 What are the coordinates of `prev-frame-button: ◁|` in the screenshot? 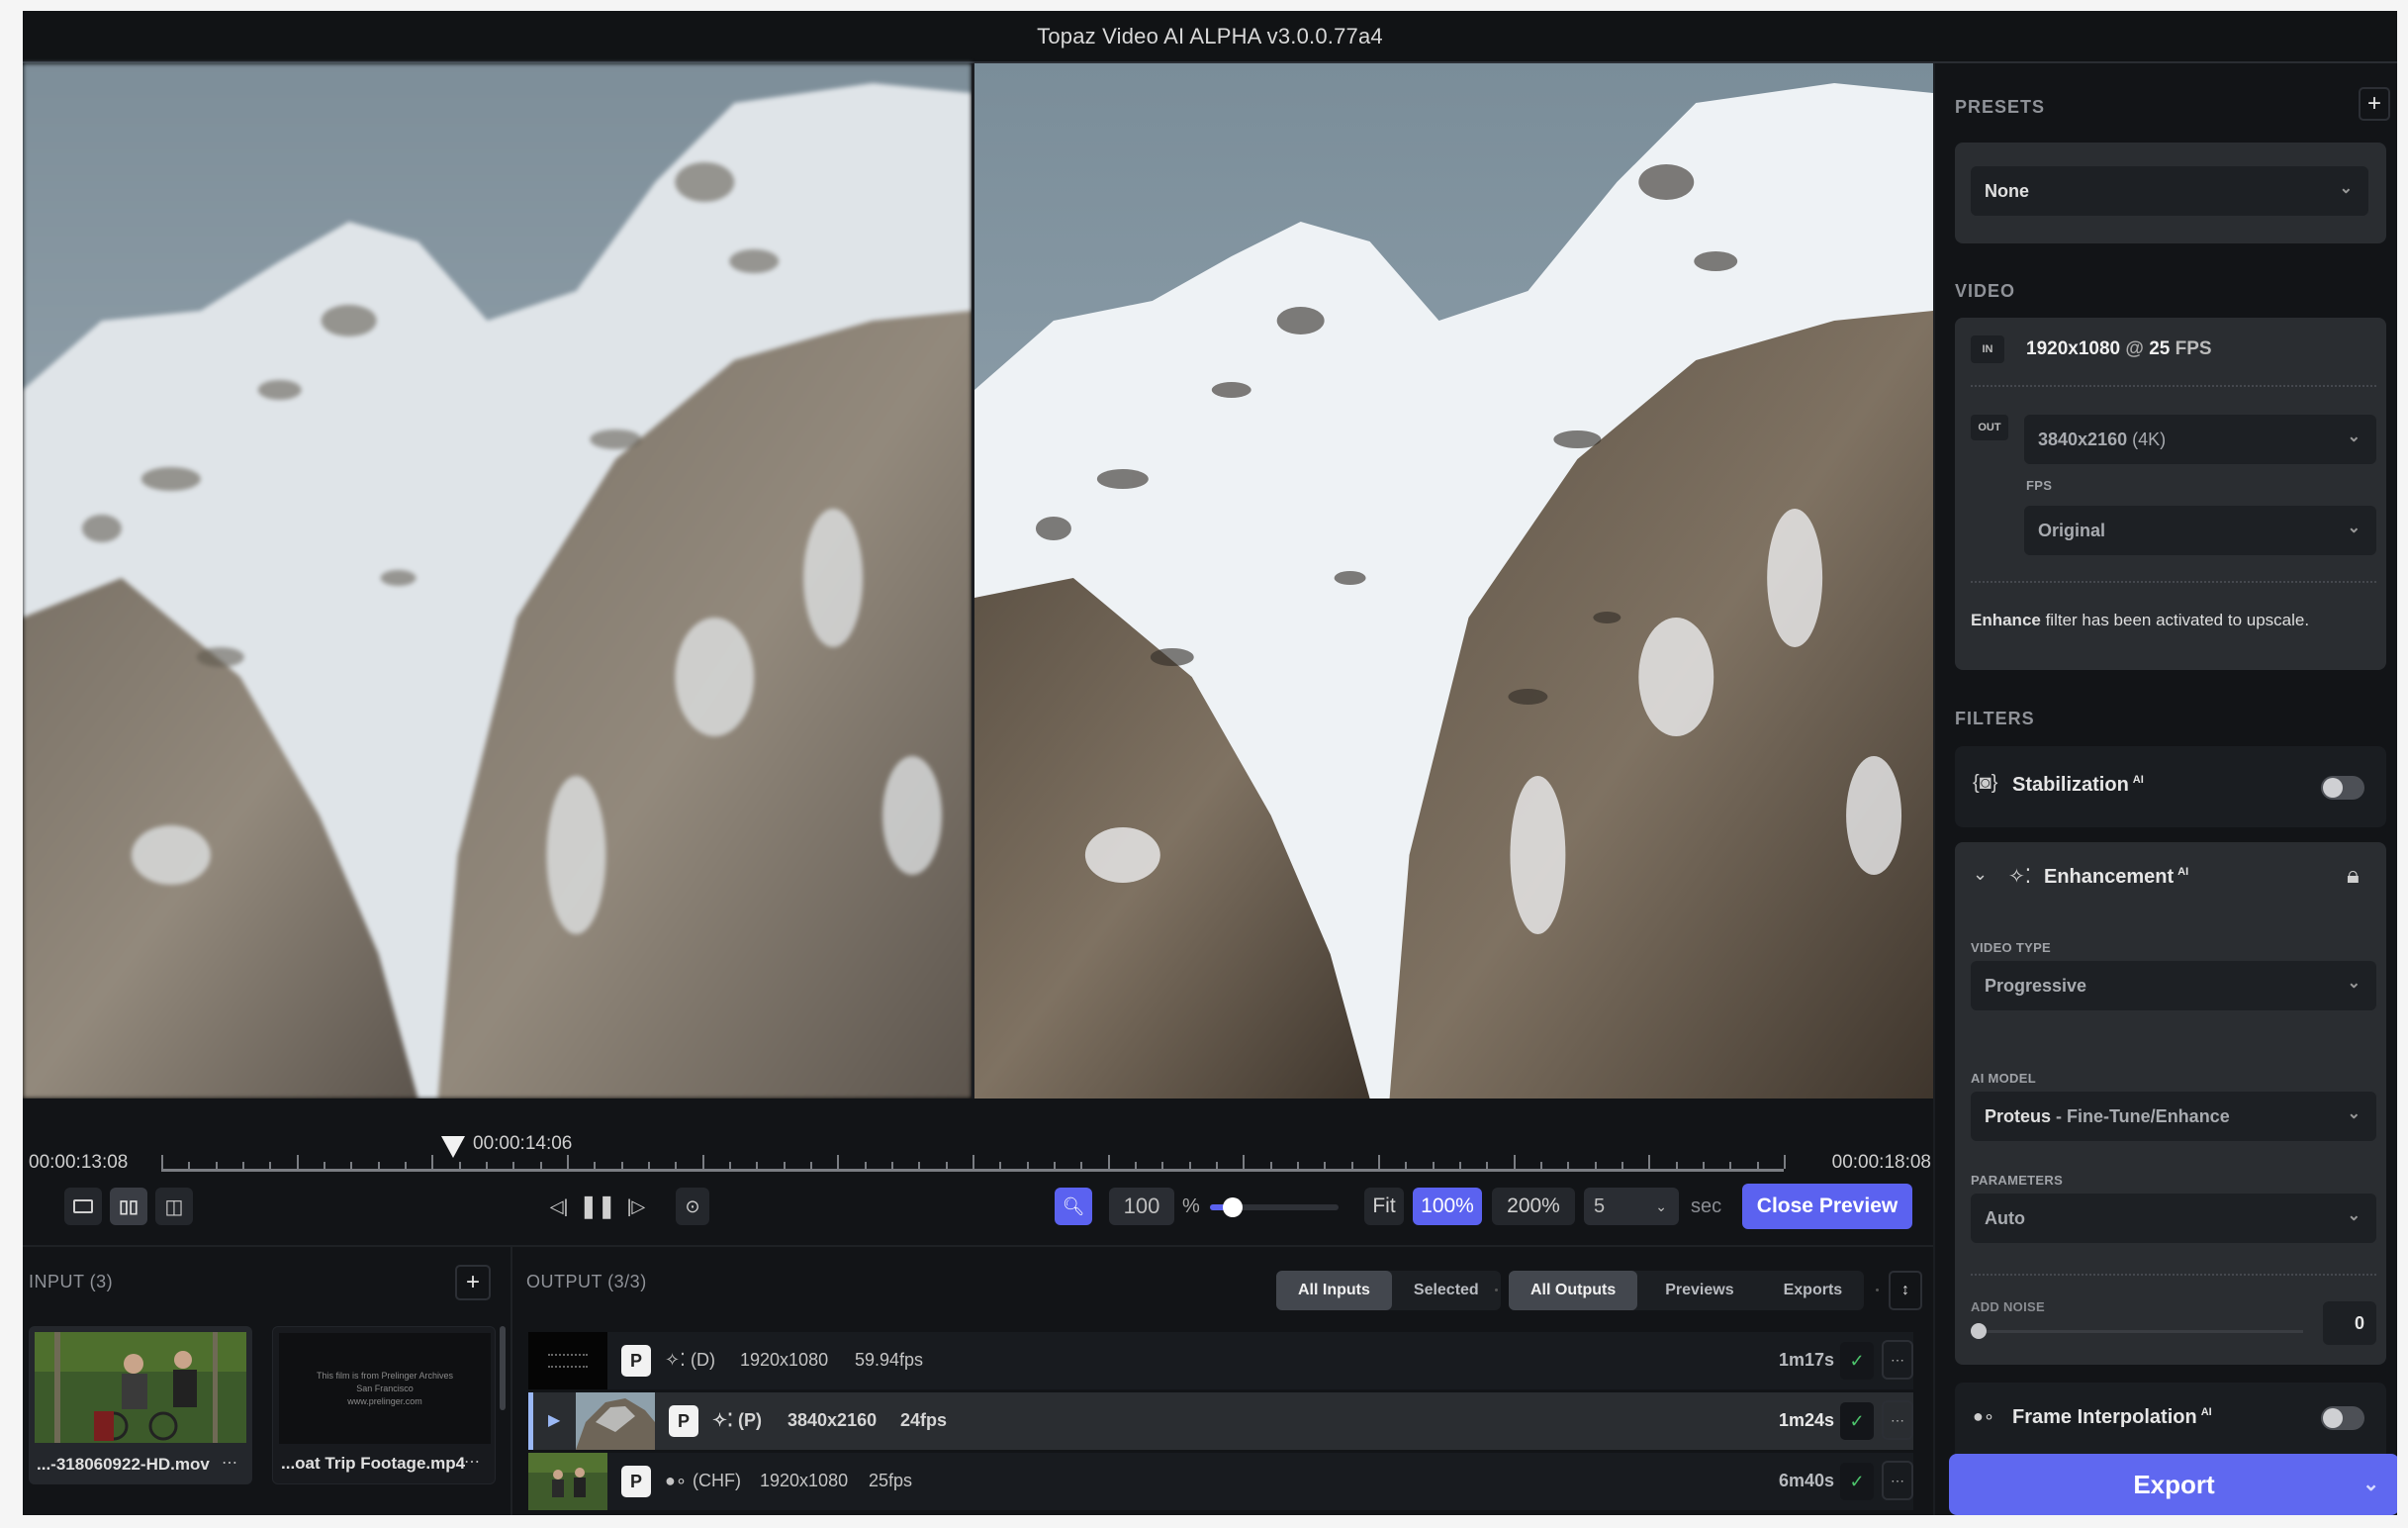 It's located at (559, 1206).